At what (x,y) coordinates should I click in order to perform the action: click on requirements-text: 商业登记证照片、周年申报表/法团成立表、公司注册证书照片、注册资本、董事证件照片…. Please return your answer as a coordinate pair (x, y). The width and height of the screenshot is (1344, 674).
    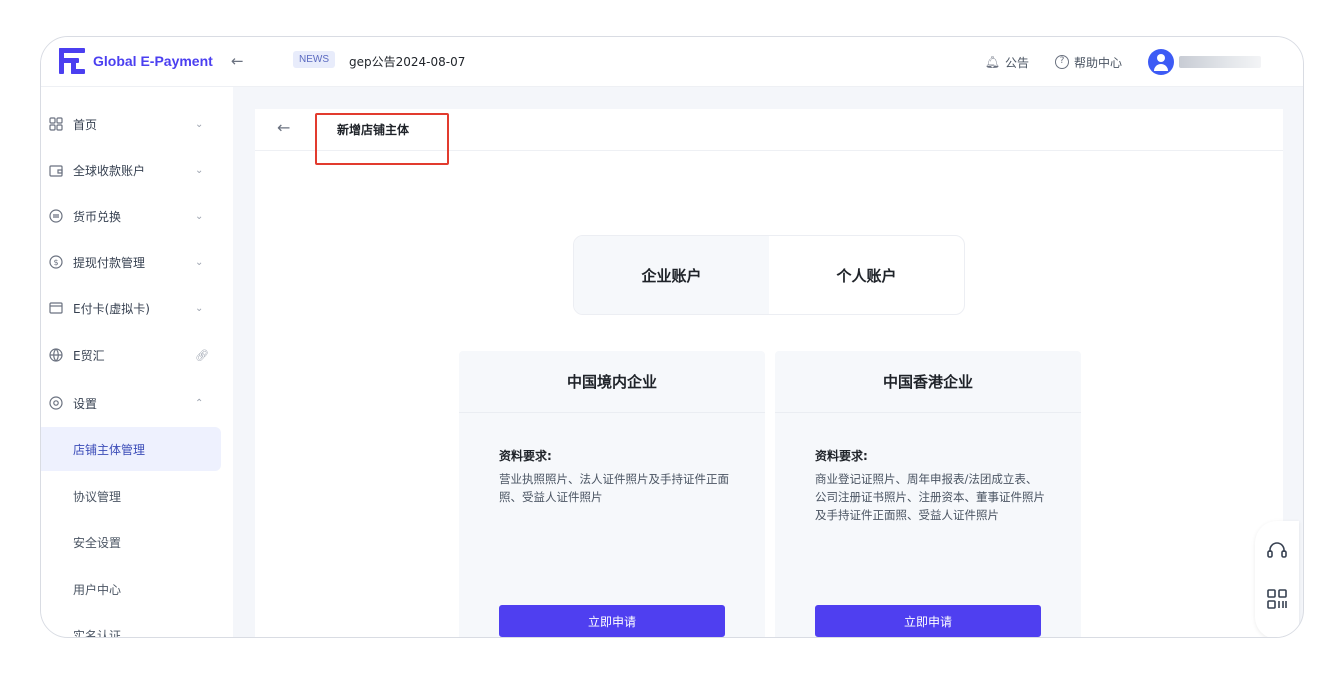
    Looking at the image, I should click on (930, 497).